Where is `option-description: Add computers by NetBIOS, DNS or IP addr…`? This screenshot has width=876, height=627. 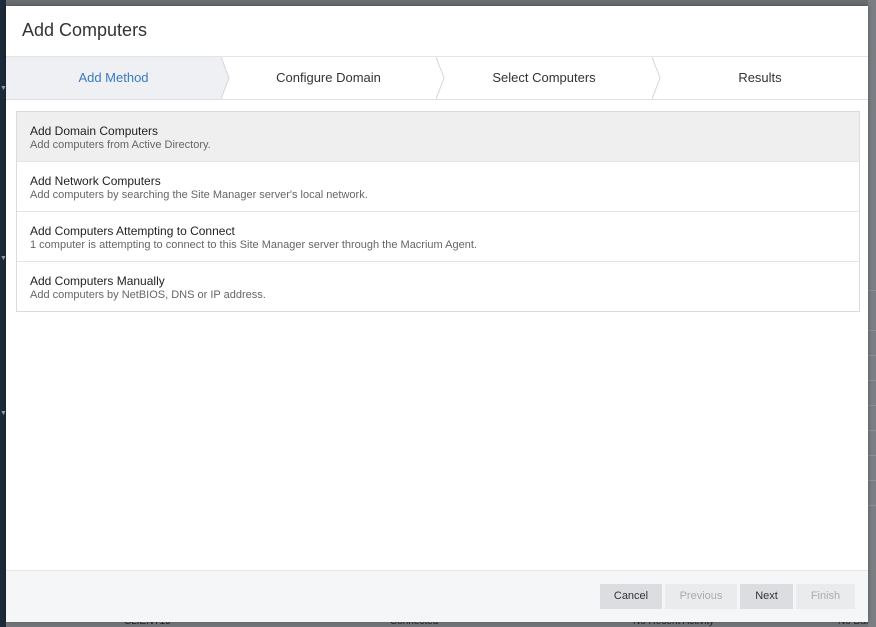 option-description: Add computers by NetBIOS, DNS or IP addr… is located at coordinates (148, 295).